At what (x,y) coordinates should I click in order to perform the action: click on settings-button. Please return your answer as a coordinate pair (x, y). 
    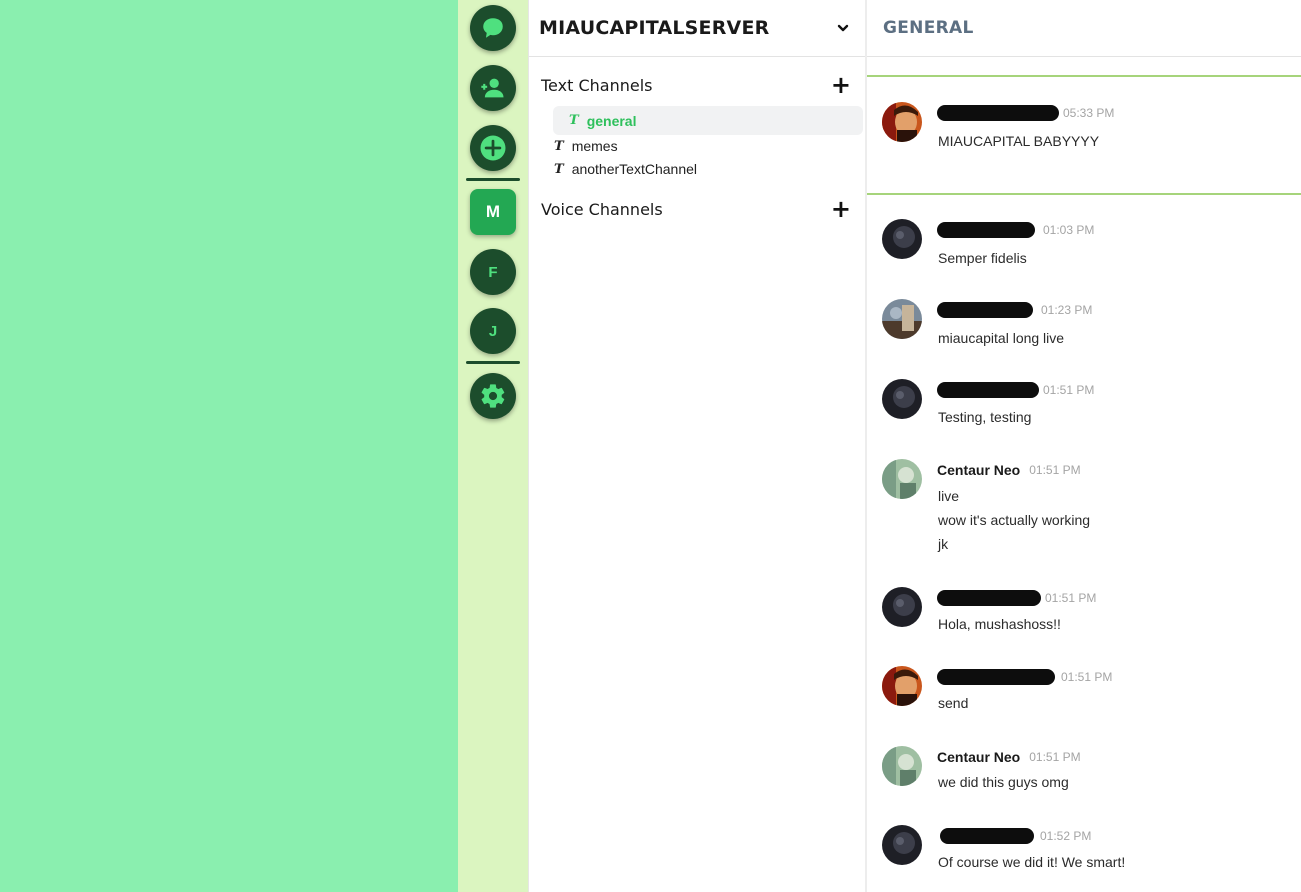
    Looking at the image, I should click on (493, 396).